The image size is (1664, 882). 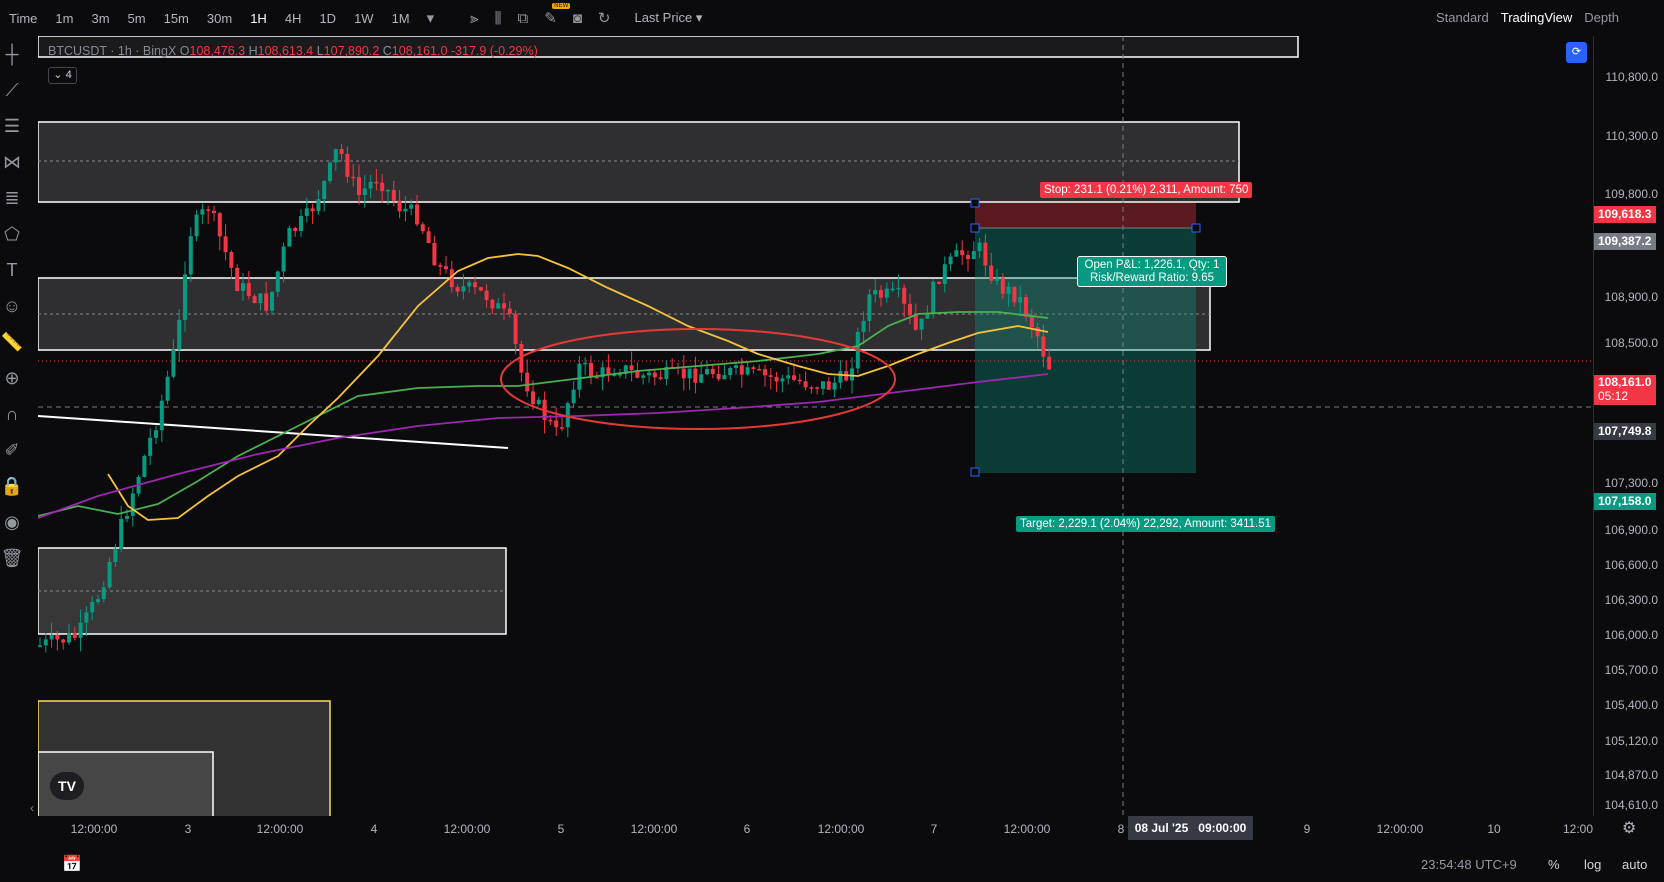 What do you see at coordinates (12, 238) in the screenshot?
I see `shapes-icon: ⬠` at bounding box center [12, 238].